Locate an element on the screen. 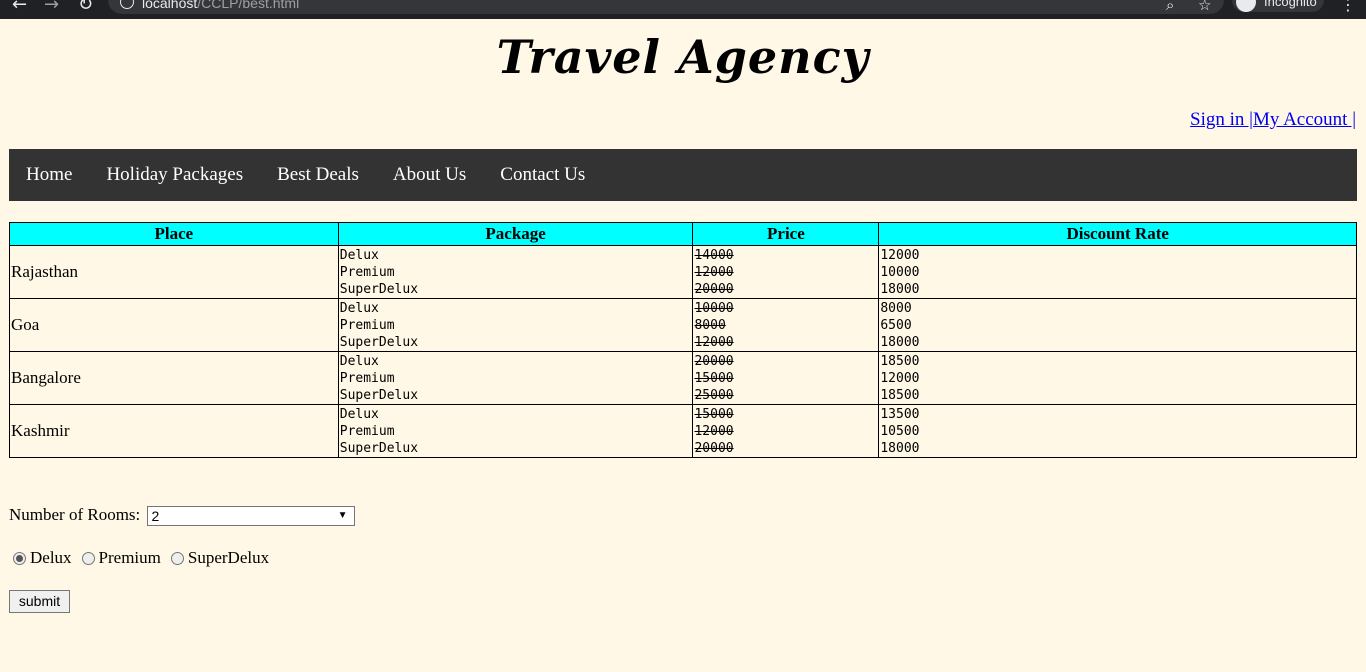 This screenshot has height=672, width=1366. table-header-row: Place Package Price Discount Rate is located at coordinates (683, 234).